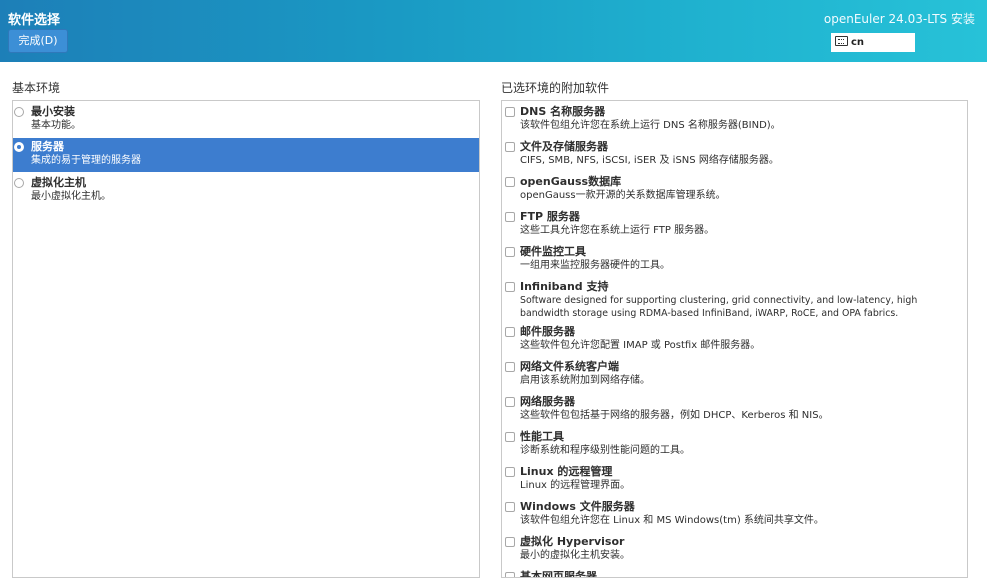 The height and width of the screenshot is (579, 987). I want to click on env-item-virtualization-host: 虚拟化主机 最小虚拟化主机。, so click(246, 192).